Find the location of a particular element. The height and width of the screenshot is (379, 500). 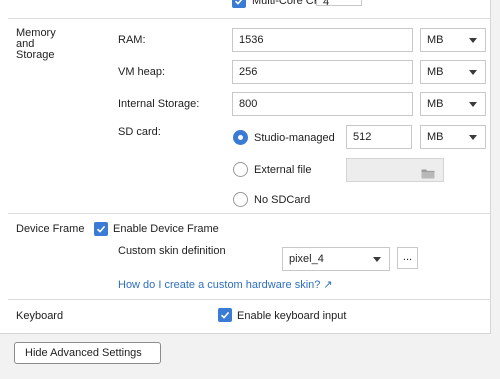

hide-advanced-settings-label: Hide Advanced Settings is located at coordinates (83, 353).